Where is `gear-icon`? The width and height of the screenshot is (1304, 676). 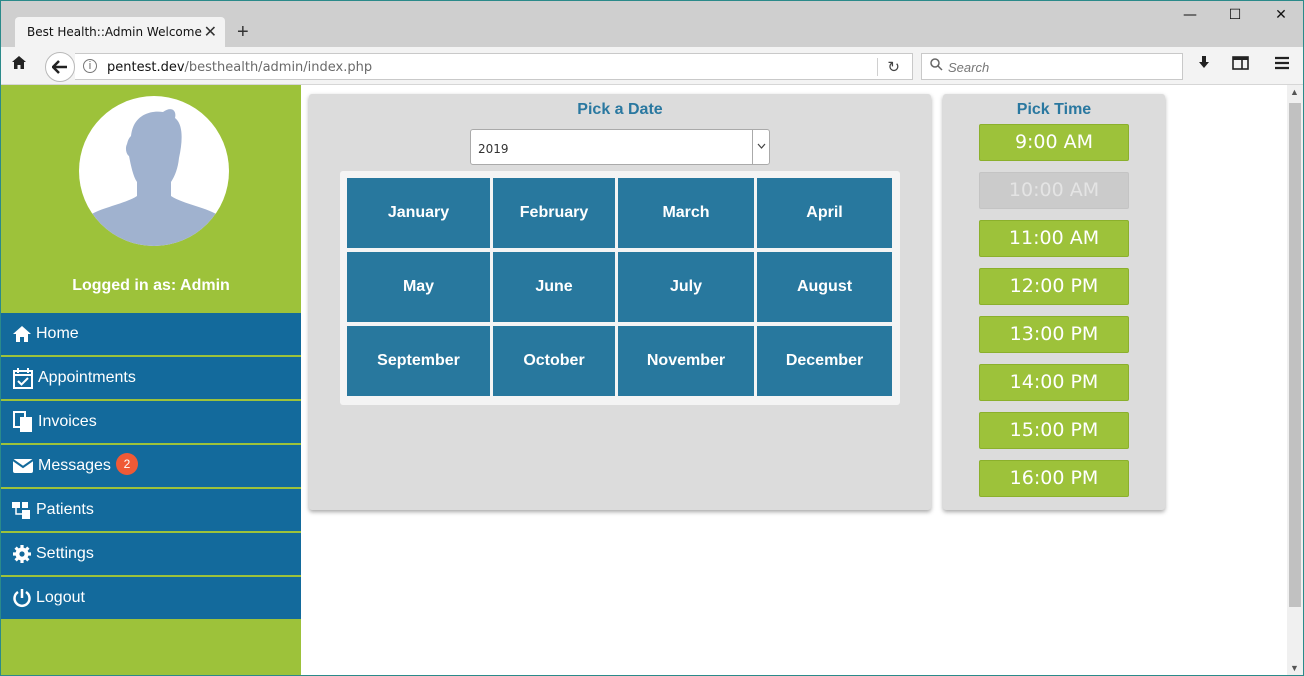 gear-icon is located at coordinates (22, 554).